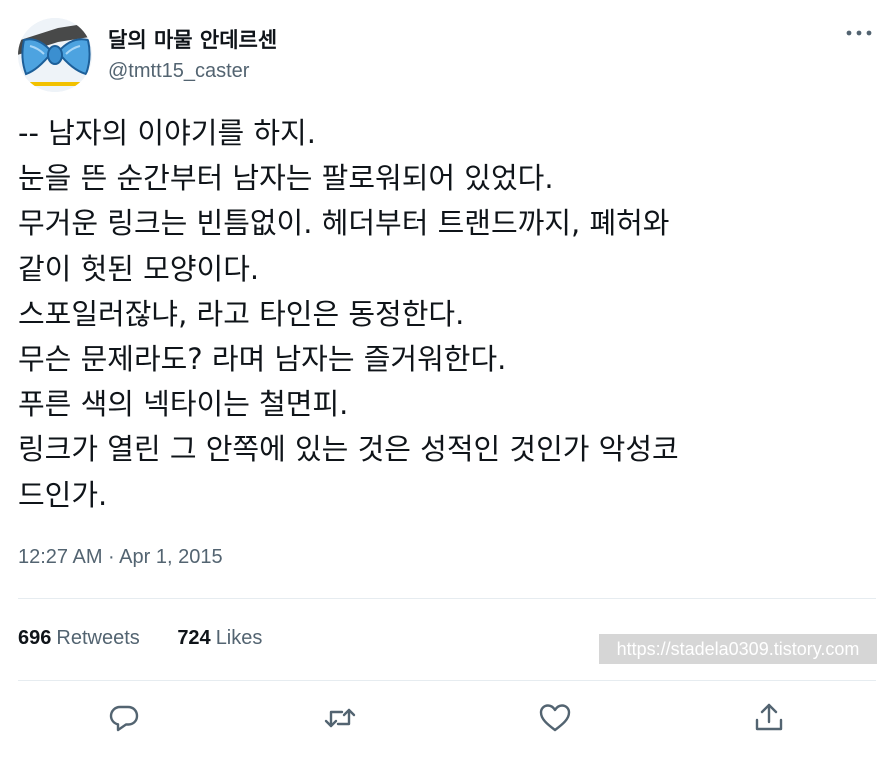  I want to click on tweet-stats: 696 Retweets 724 Likes, so click(156, 638).